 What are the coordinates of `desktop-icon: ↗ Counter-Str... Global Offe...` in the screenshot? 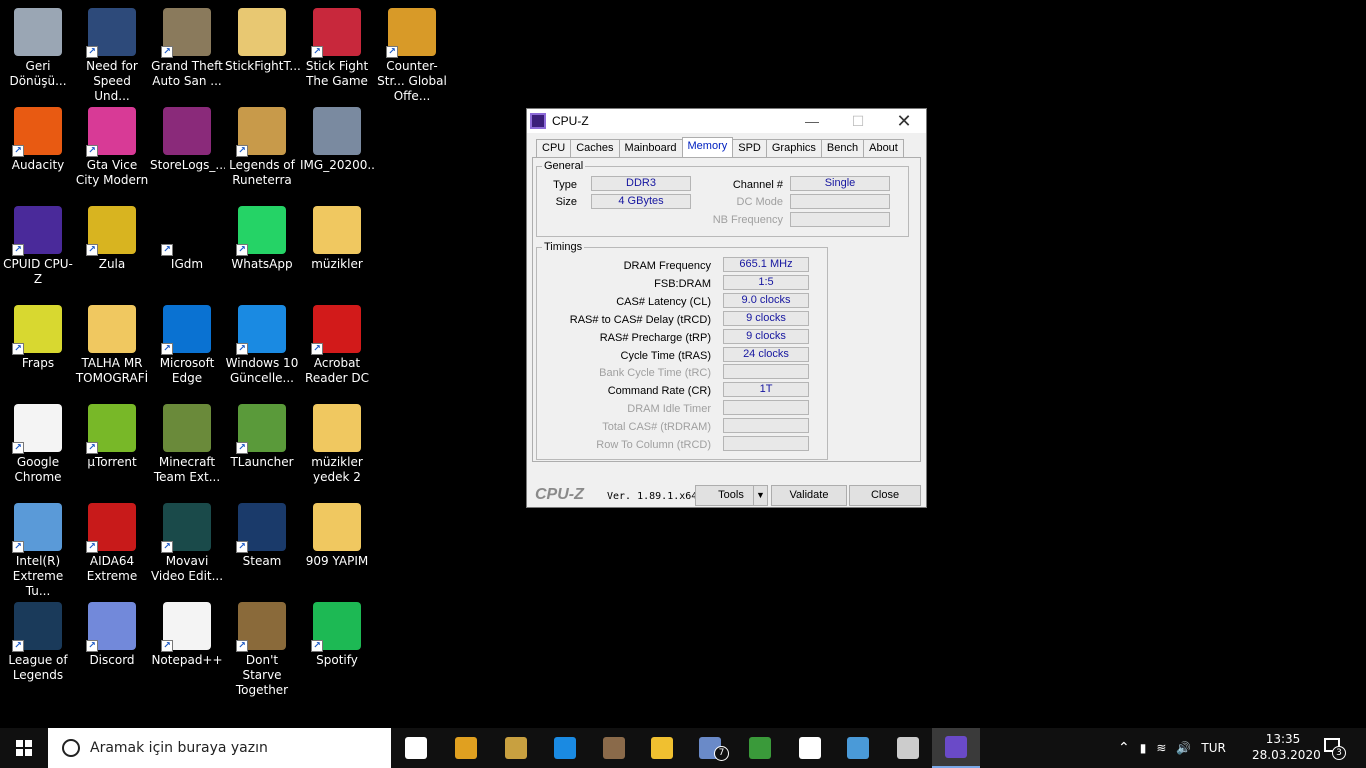 It's located at (412, 51).